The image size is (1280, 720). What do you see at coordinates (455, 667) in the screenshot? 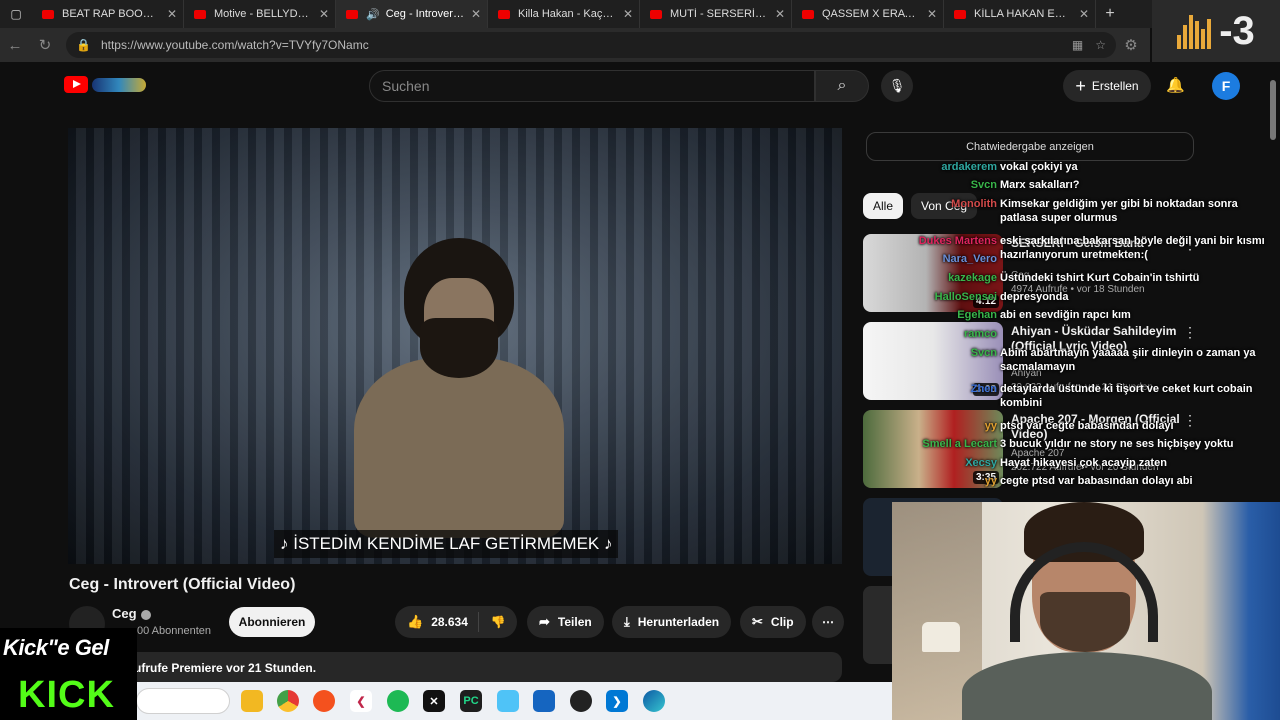
I see `description-box: ufrufe Premiere vor 21 Stunden.` at bounding box center [455, 667].